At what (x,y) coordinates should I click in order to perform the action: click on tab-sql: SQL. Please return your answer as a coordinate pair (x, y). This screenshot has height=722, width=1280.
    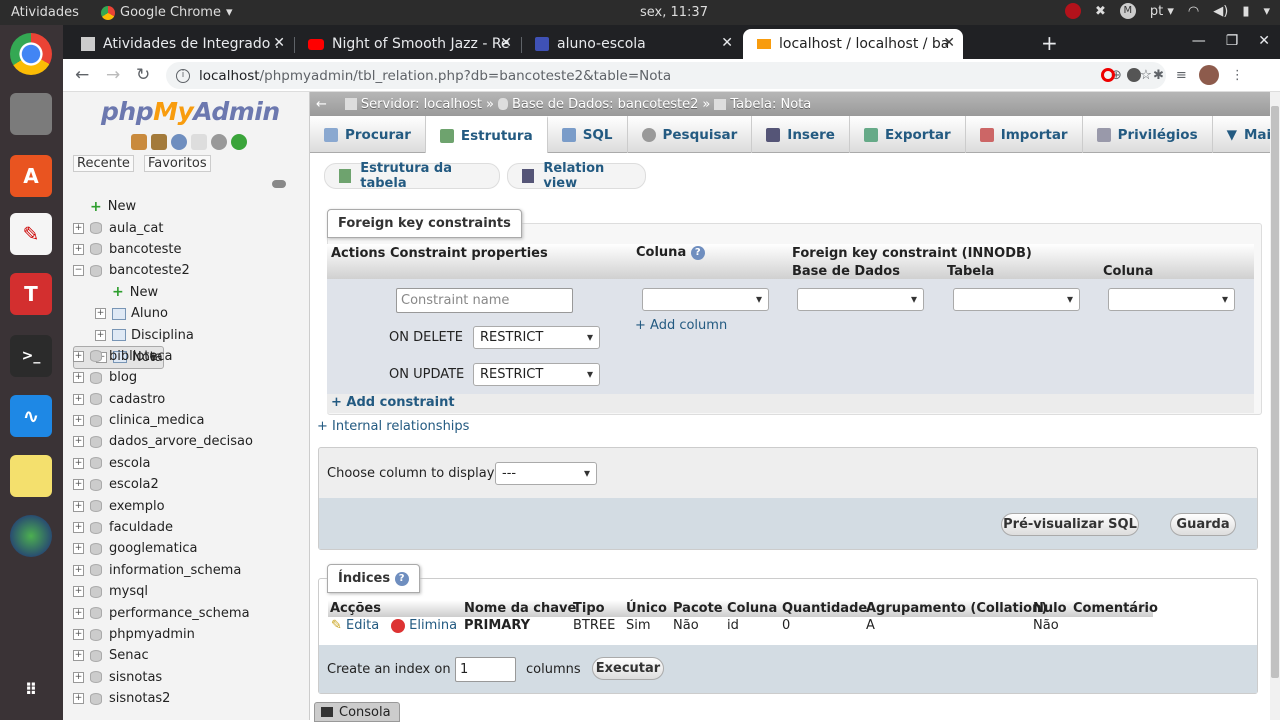
    Looking at the image, I should click on (588, 134).